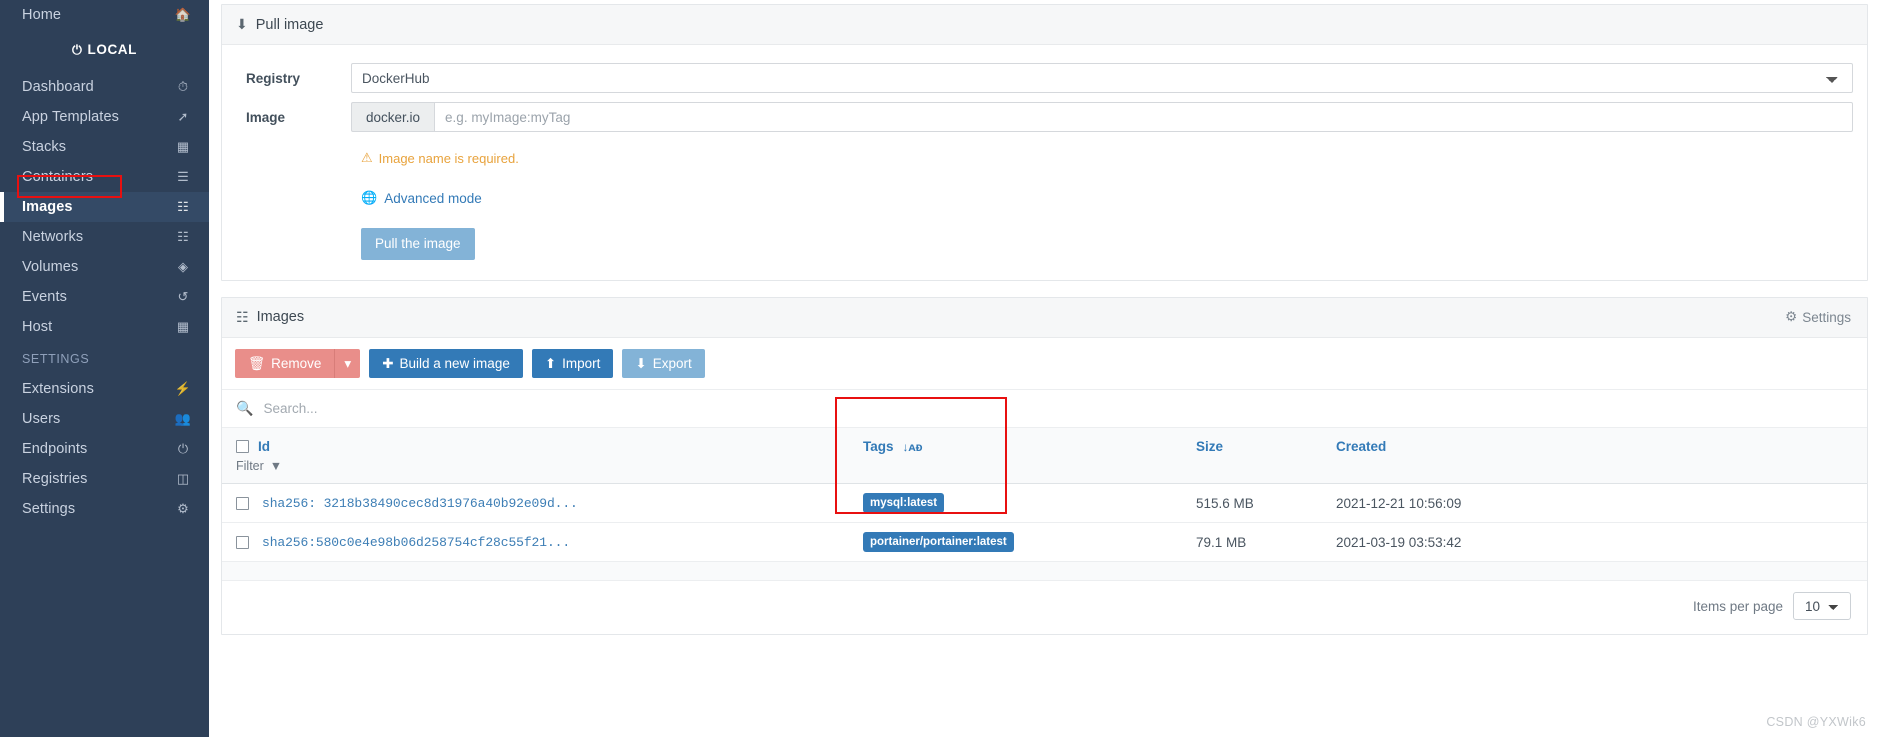 The width and height of the screenshot is (1880, 737). What do you see at coordinates (104, 177) in the screenshot?
I see `sidebar-item-containers: Containers ☰` at bounding box center [104, 177].